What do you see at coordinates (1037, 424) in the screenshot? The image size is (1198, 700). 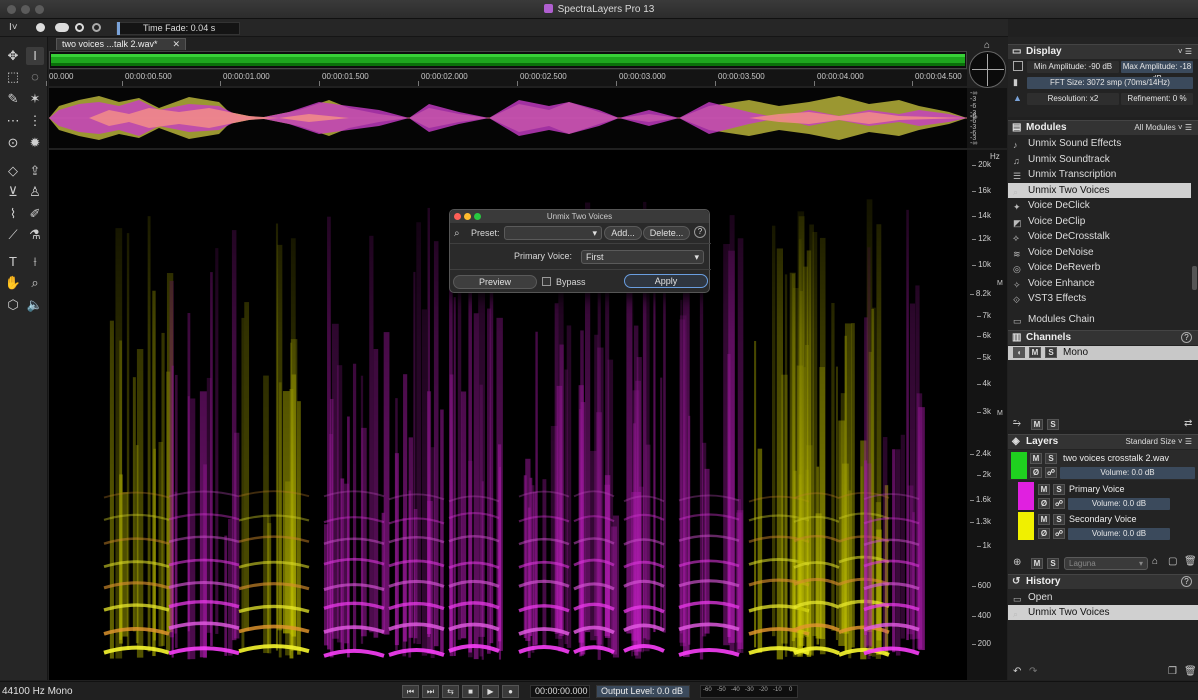 I see `channels-mute-button: M` at bounding box center [1037, 424].